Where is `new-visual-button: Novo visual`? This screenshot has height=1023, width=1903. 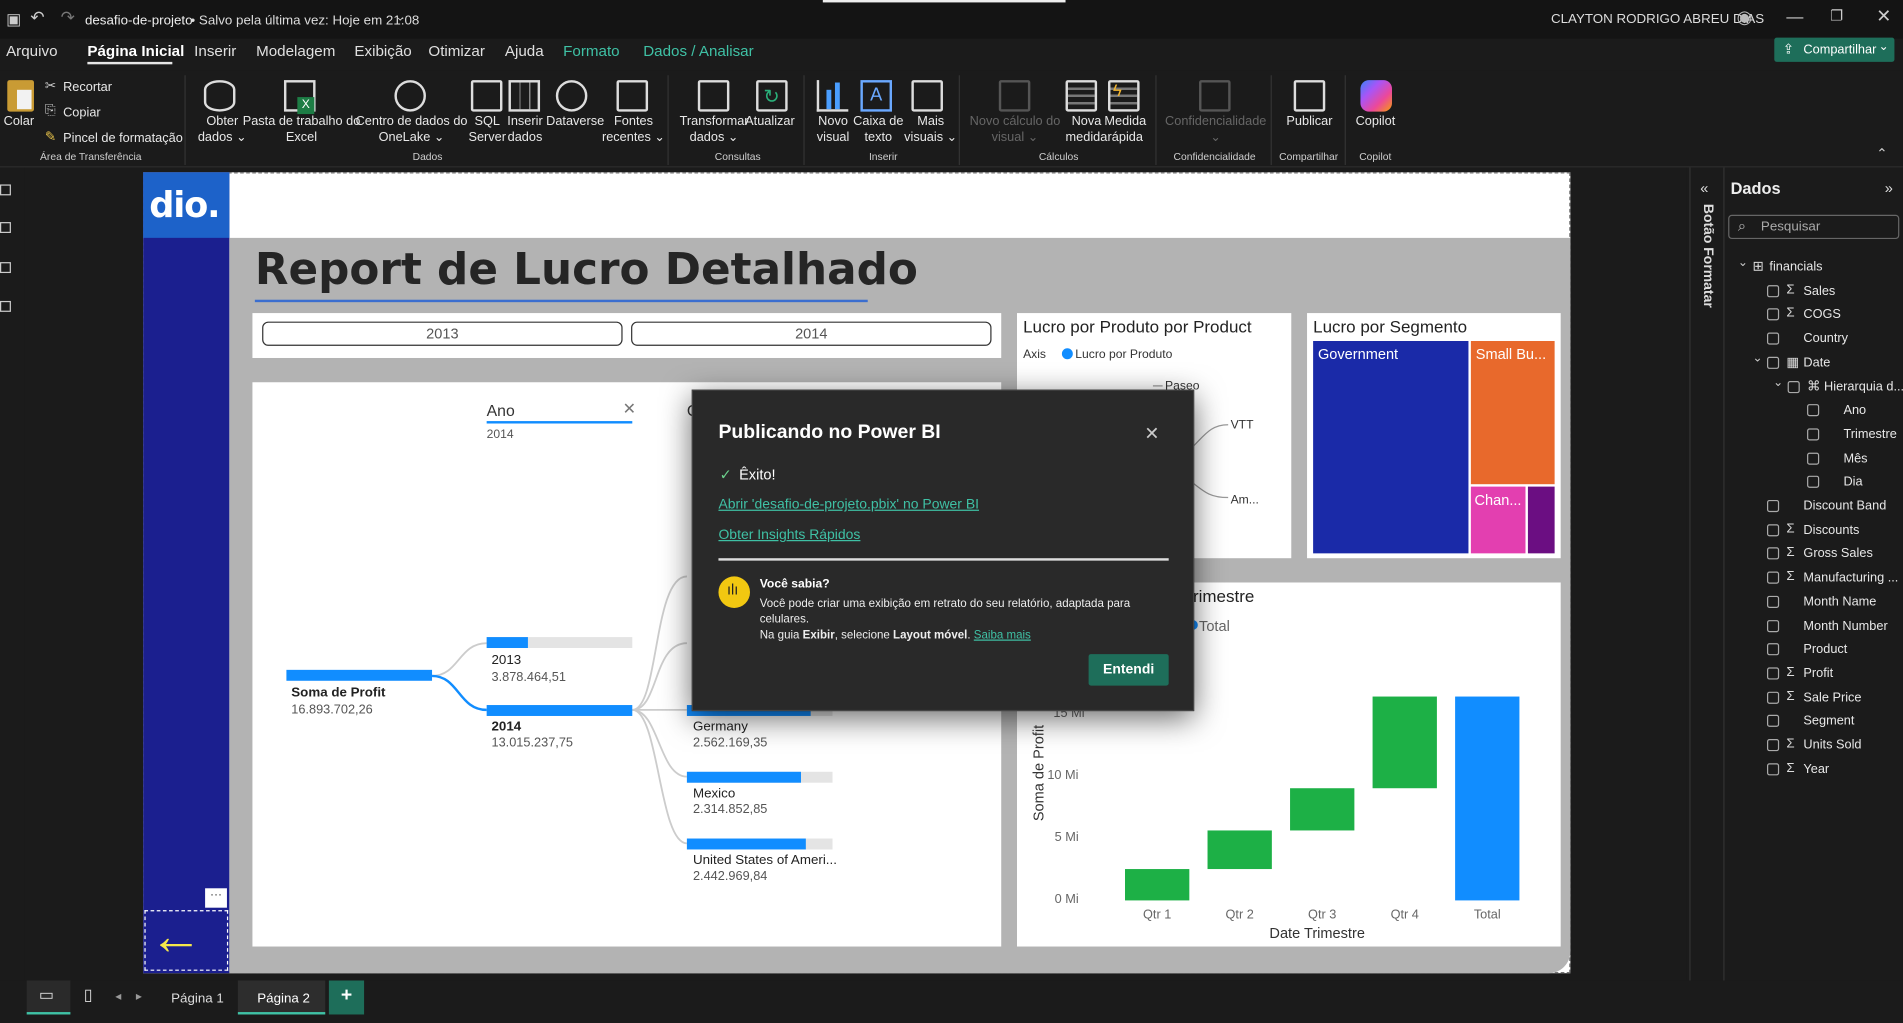 new-visual-button: Novo visual is located at coordinates (833, 130).